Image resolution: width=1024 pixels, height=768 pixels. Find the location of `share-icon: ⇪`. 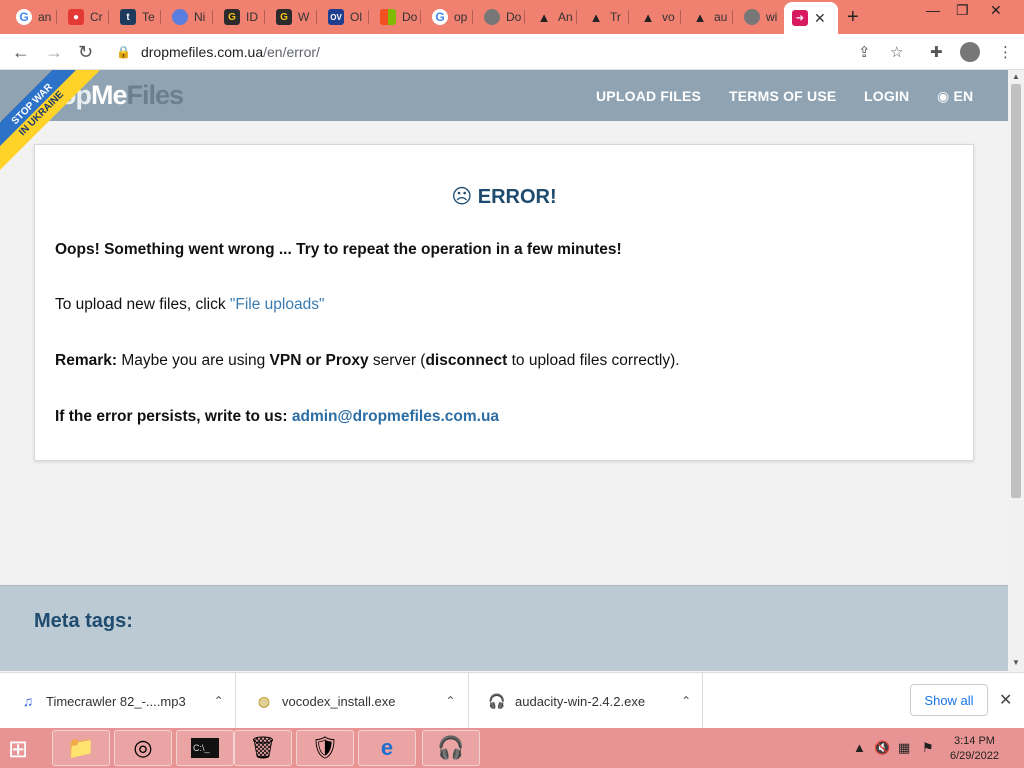

share-icon: ⇪ is located at coordinates (864, 52).